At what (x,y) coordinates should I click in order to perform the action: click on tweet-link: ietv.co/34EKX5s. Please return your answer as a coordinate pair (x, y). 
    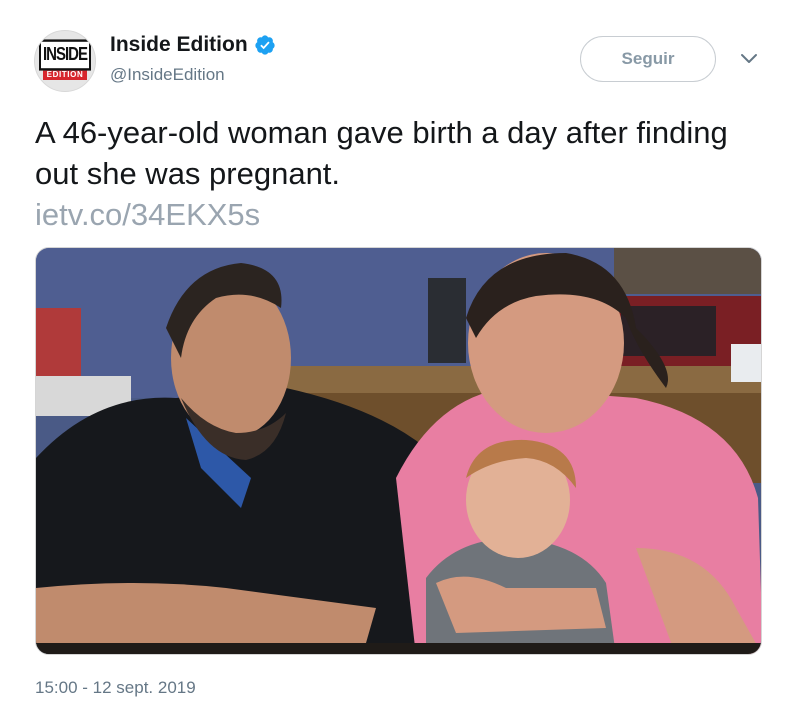
    Looking at the image, I should click on (400, 214).